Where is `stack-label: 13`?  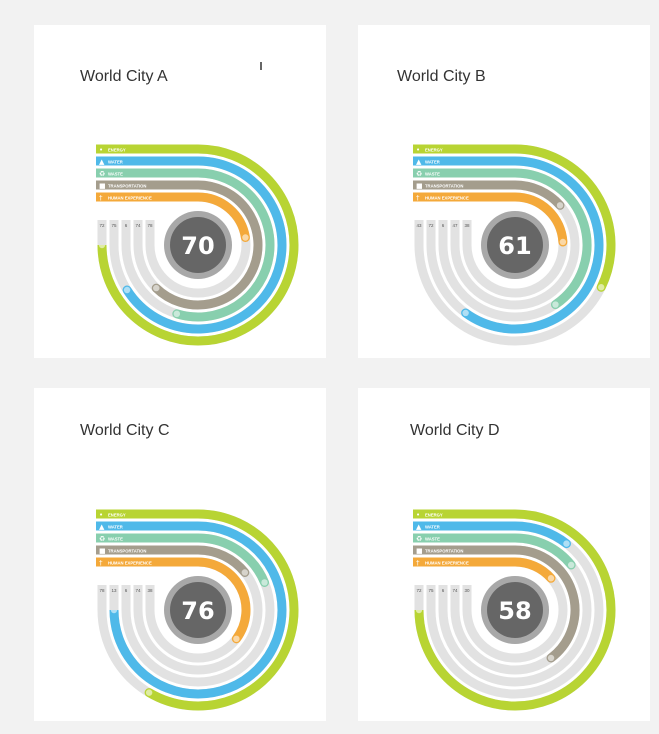
stack-label: 13 is located at coordinates (114, 590).